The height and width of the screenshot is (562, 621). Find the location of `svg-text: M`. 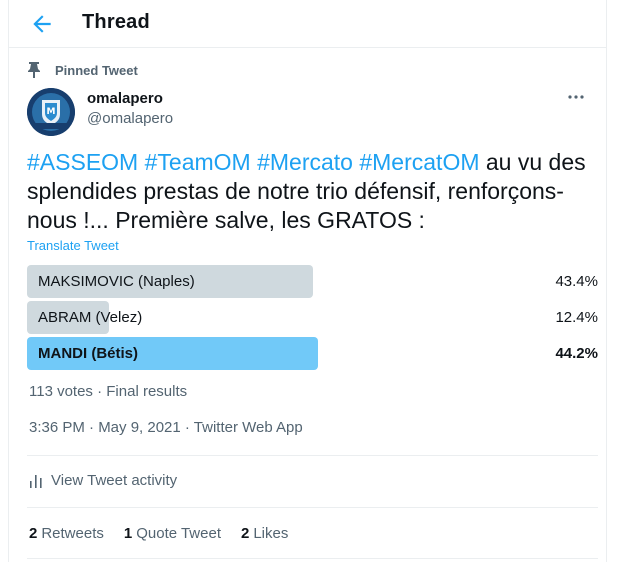

svg-text: M is located at coordinates (51, 112).